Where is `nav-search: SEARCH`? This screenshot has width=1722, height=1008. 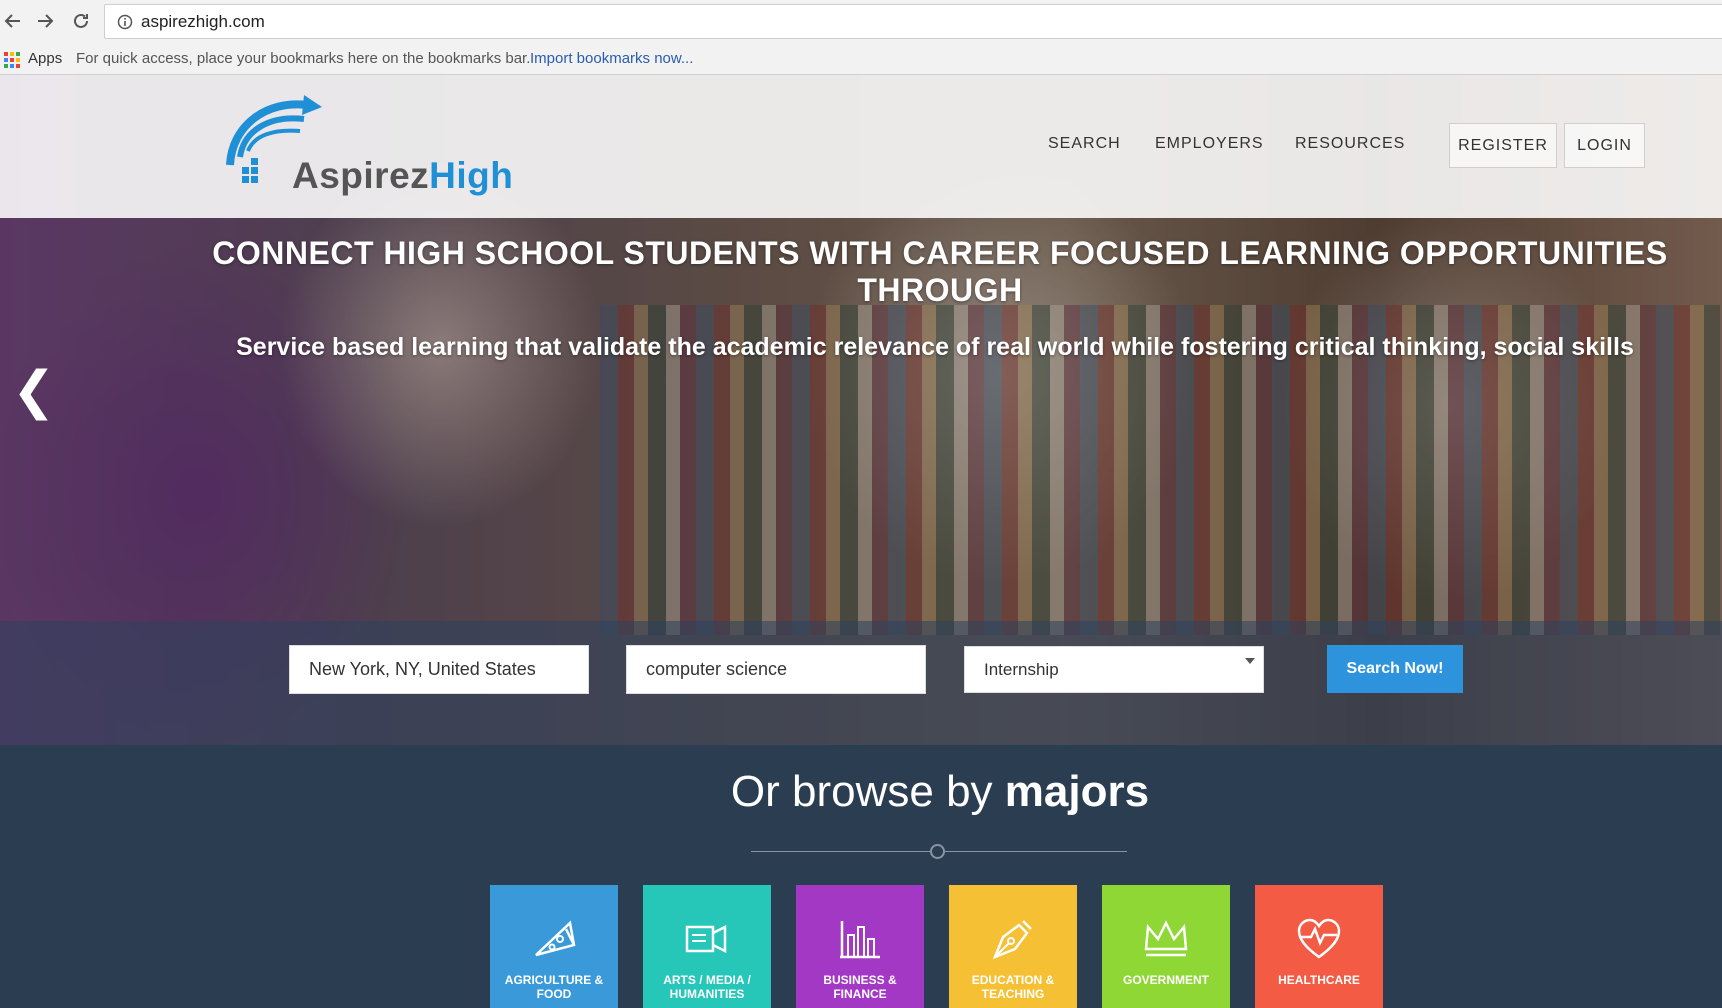
nav-search: SEARCH is located at coordinates (1084, 144).